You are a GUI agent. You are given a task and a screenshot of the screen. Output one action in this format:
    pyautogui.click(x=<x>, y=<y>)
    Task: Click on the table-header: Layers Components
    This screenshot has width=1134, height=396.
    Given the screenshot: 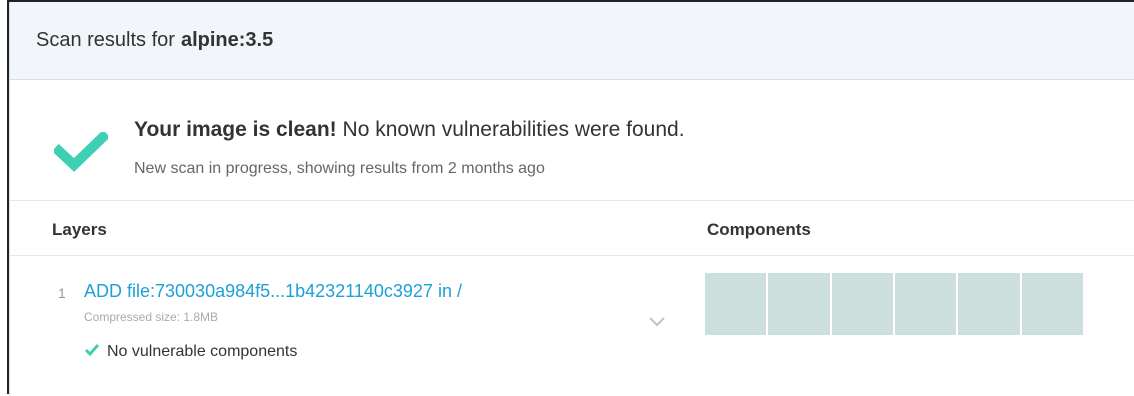 What is the action you would take?
    pyautogui.click(x=571, y=228)
    